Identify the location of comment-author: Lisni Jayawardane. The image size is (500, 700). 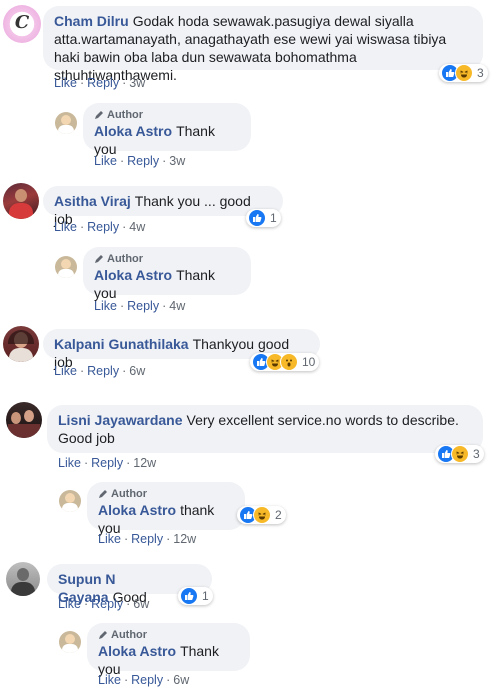
(120, 420).